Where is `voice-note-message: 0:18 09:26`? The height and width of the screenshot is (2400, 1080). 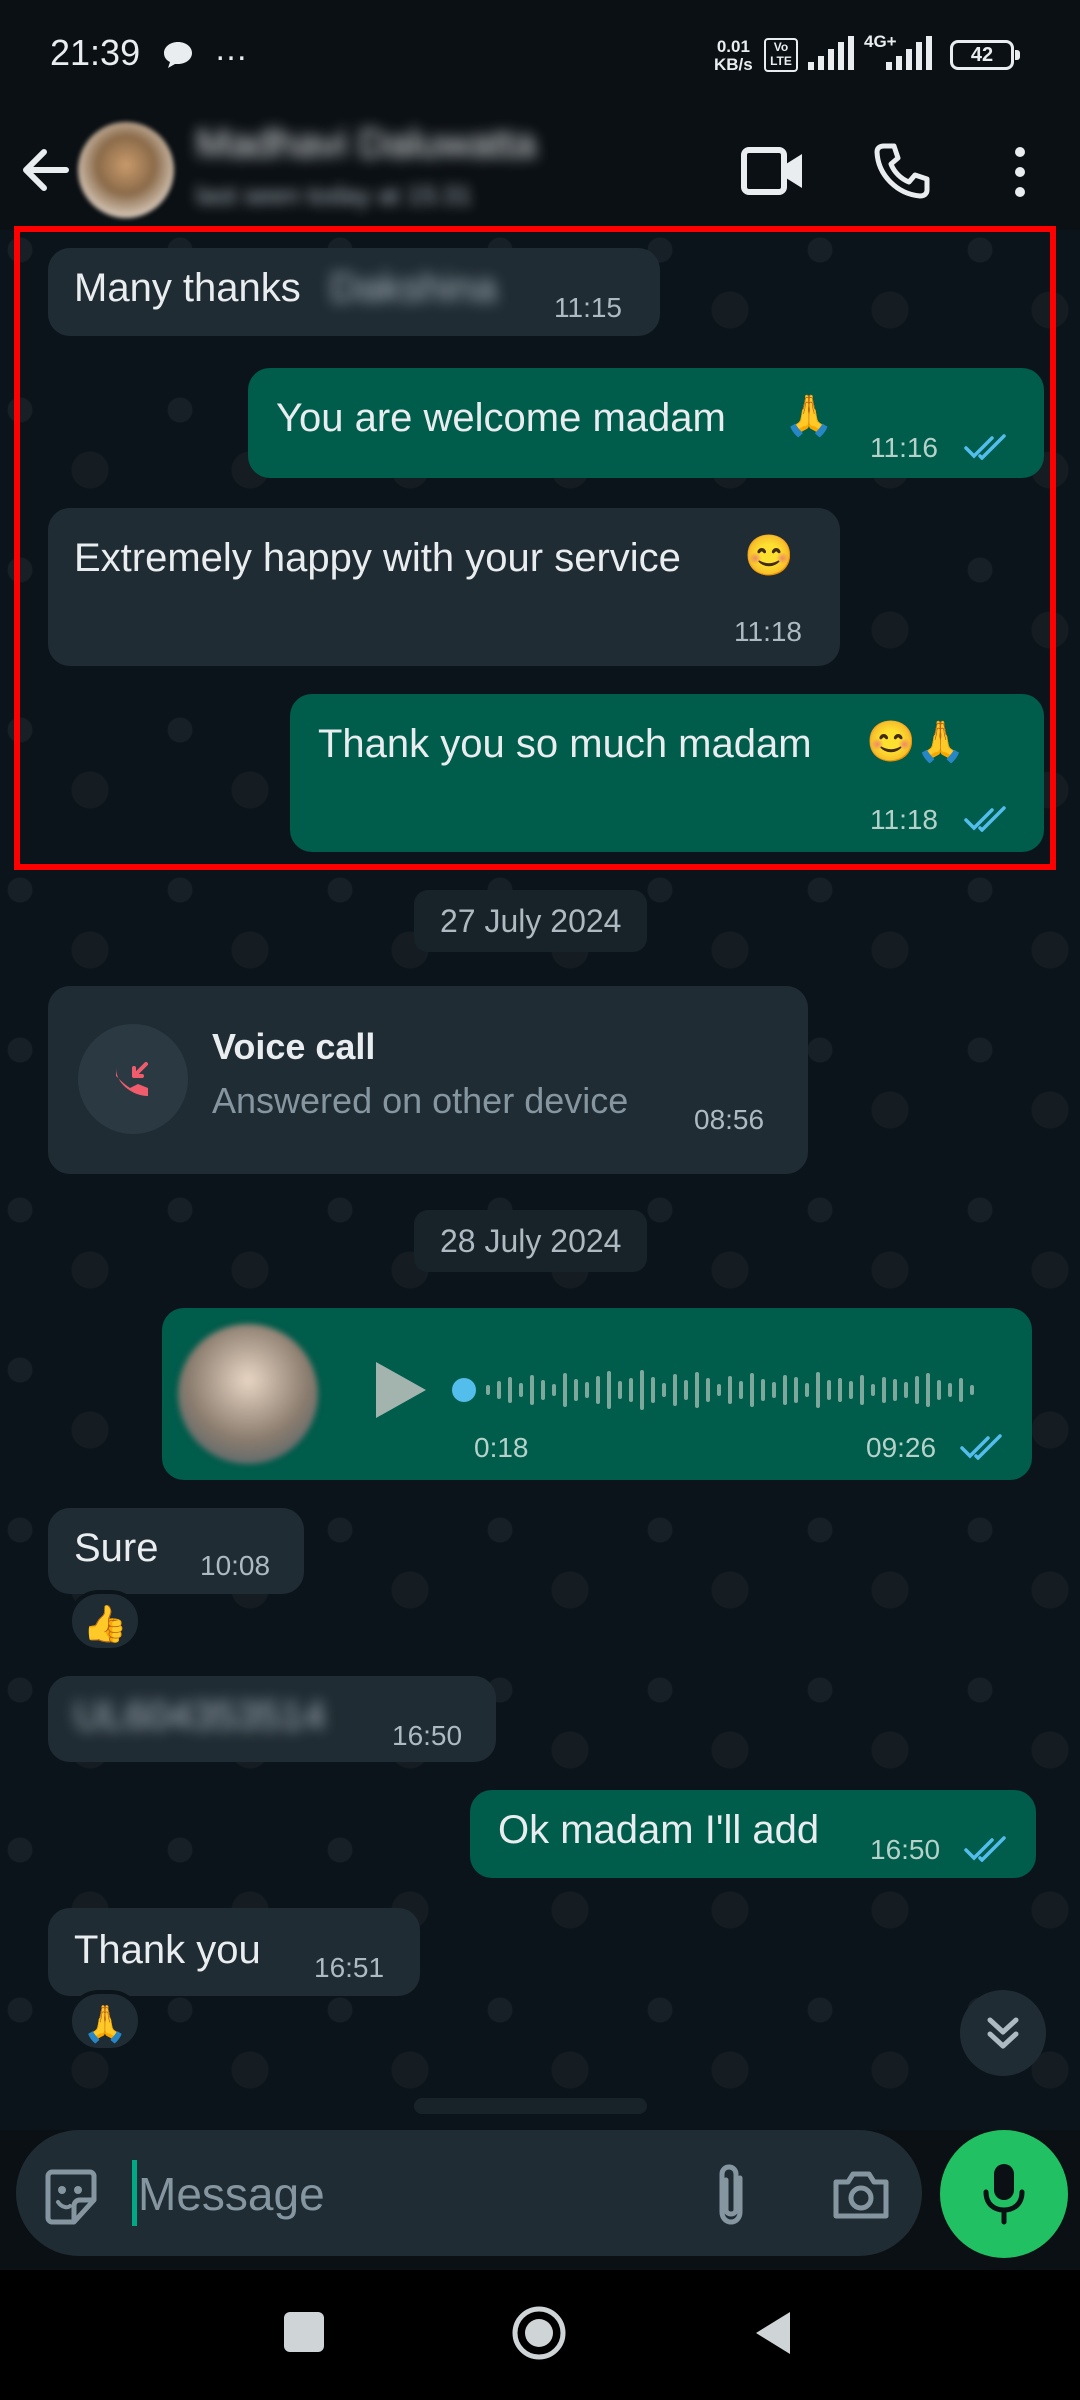 voice-note-message: 0:18 09:26 is located at coordinates (597, 1394).